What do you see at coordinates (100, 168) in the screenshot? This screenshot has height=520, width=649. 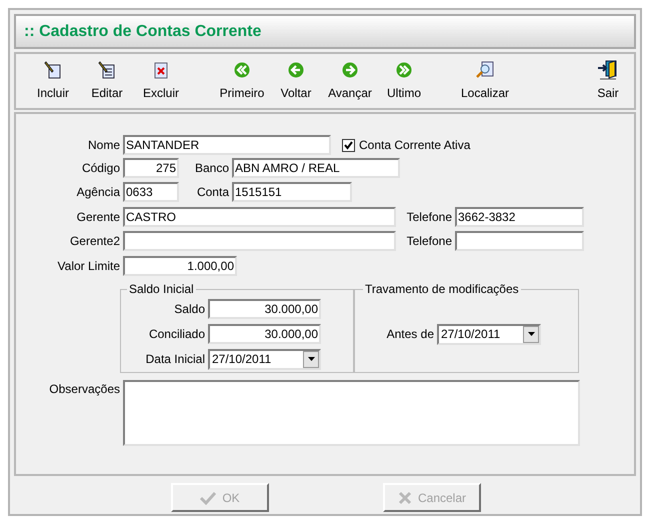 I see `field-label: Código` at bounding box center [100, 168].